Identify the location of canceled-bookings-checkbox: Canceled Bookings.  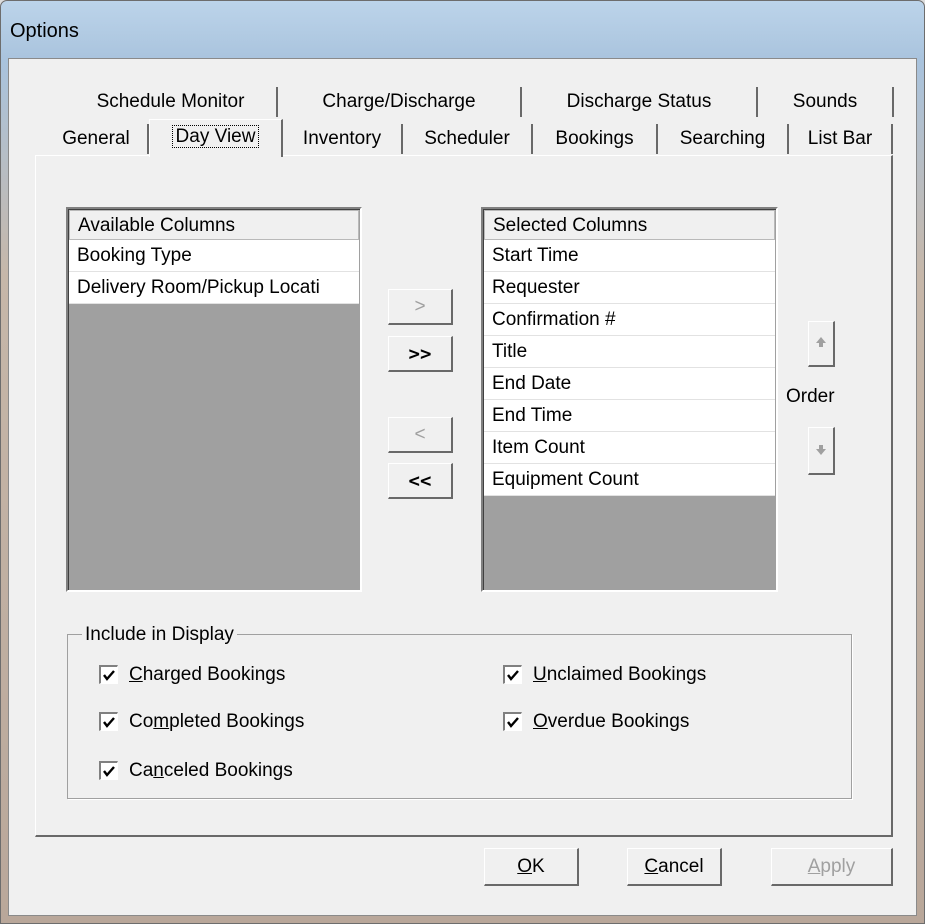
(196, 771).